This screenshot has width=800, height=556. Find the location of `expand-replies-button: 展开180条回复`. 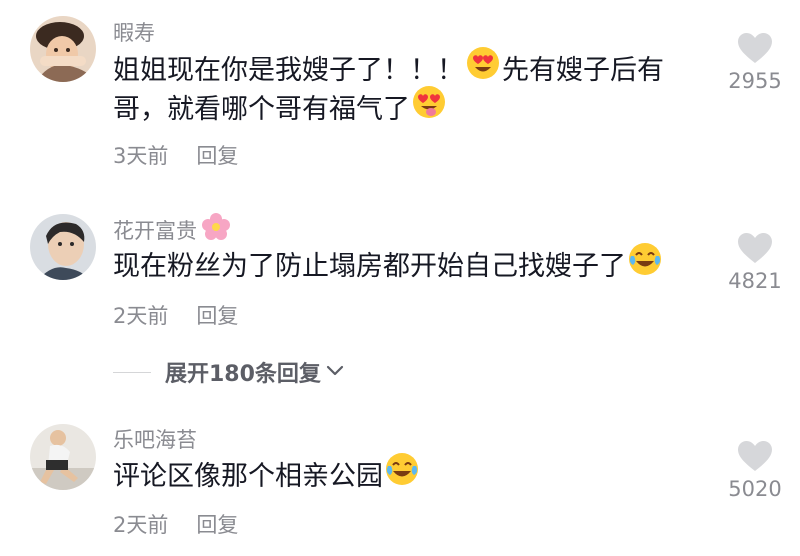

expand-replies-button: 展开180条回复 is located at coordinates (229, 371).